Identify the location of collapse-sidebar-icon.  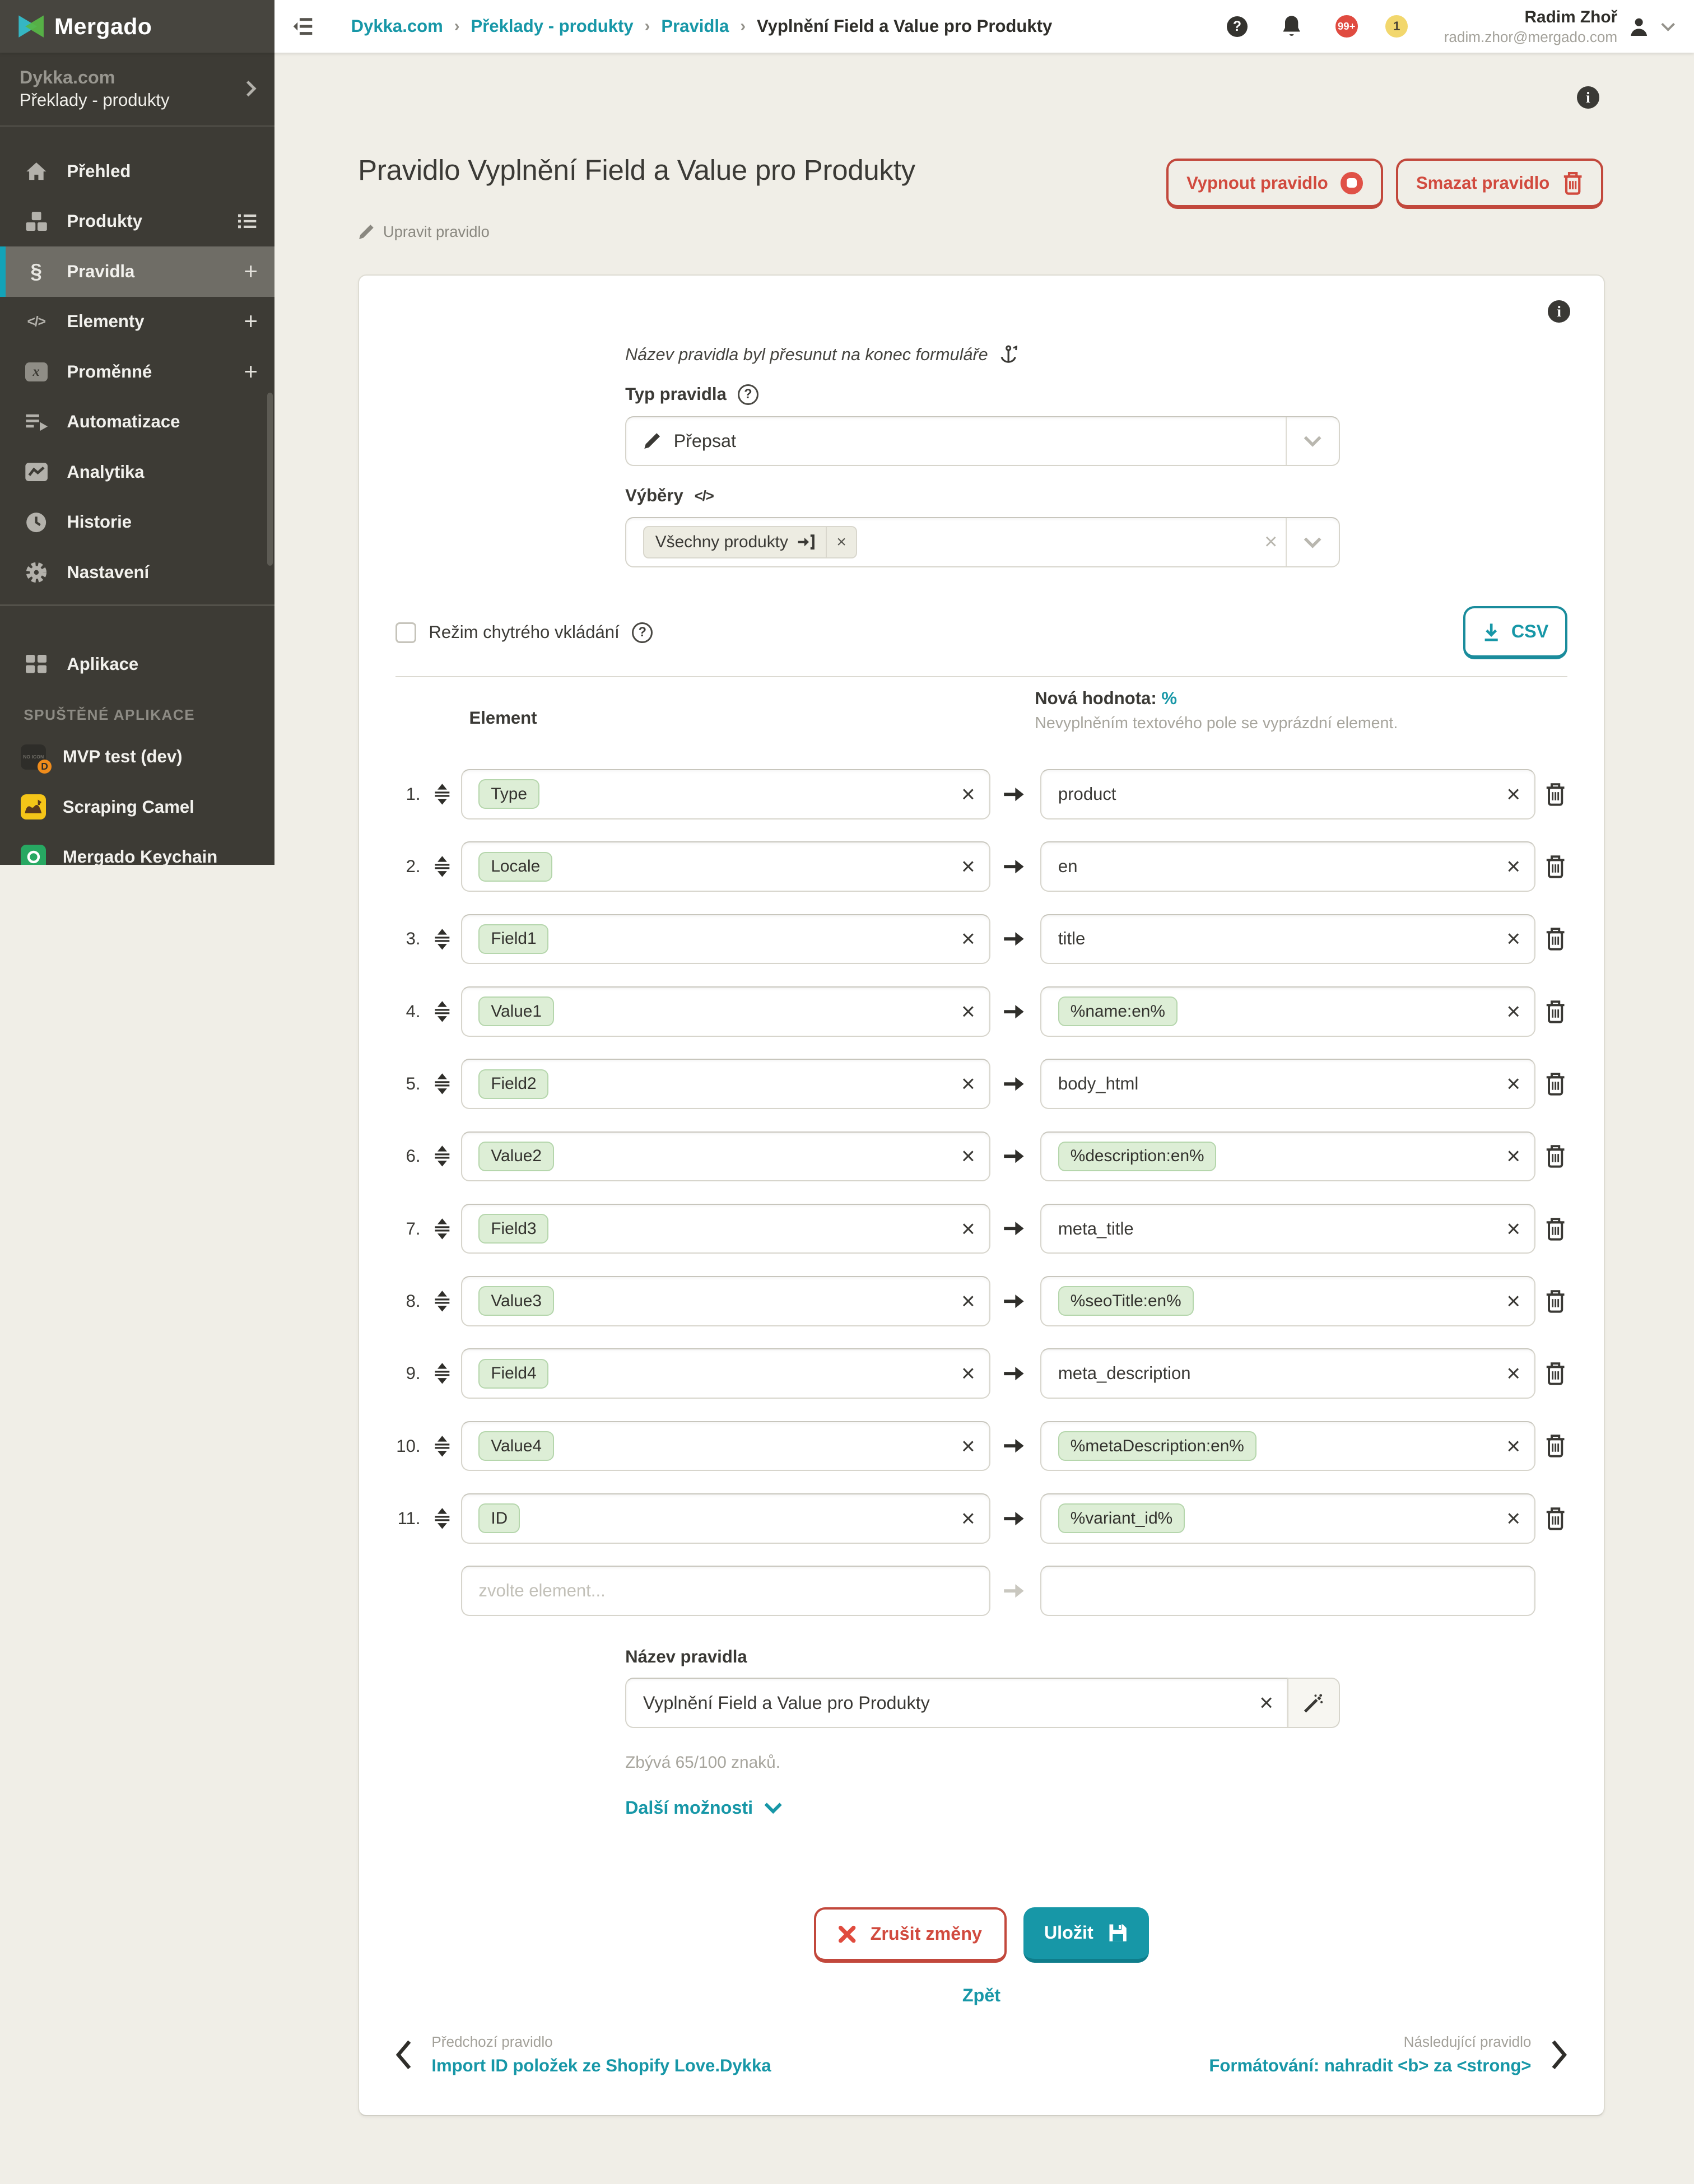
(302, 26).